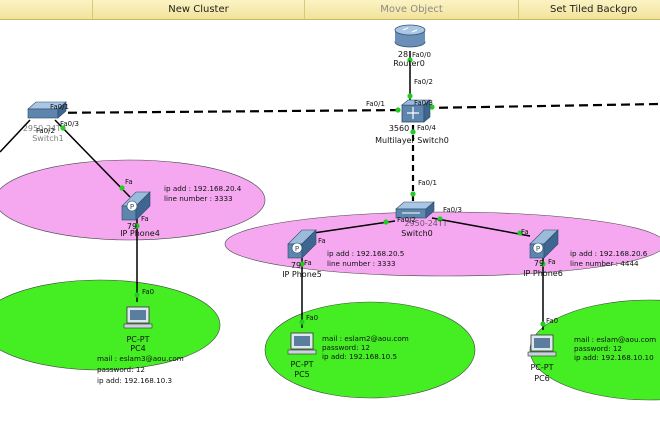 The image size is (660, 440). I want to click on mls-port-fa01: Fa0/1, so click(375, 104).